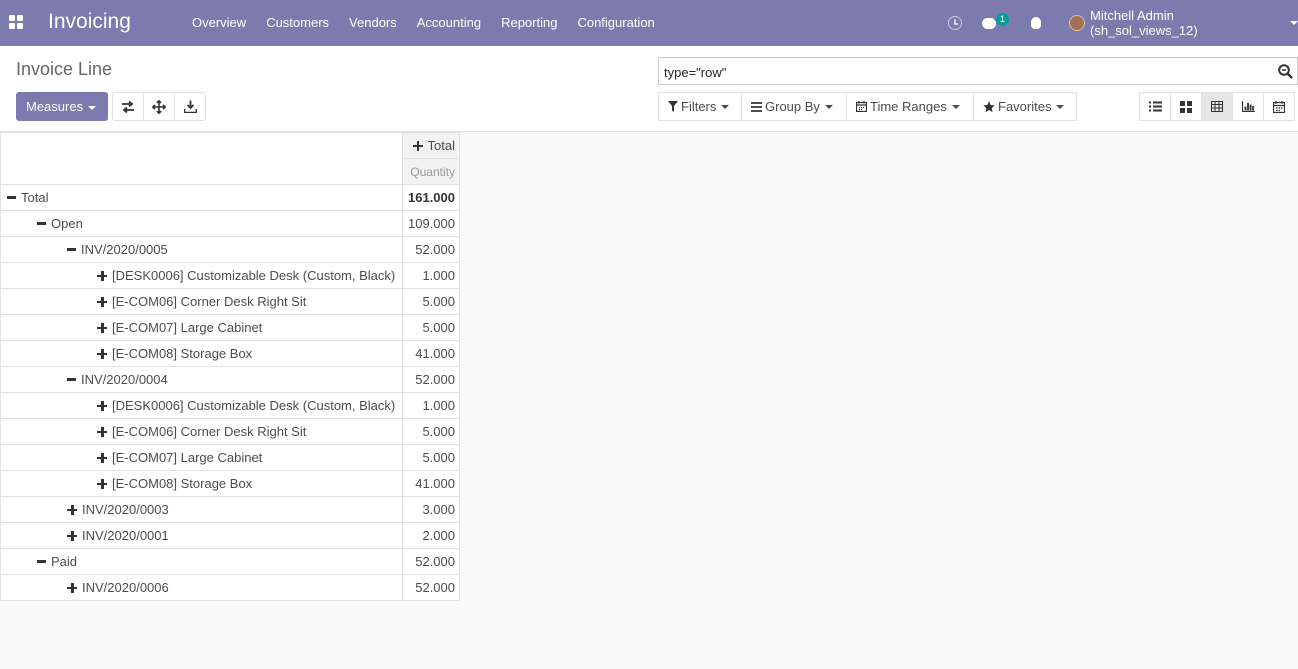  Describe the element at coordinates (955, 23) in the screenshot. I see `activity-clock-icon` at that location.